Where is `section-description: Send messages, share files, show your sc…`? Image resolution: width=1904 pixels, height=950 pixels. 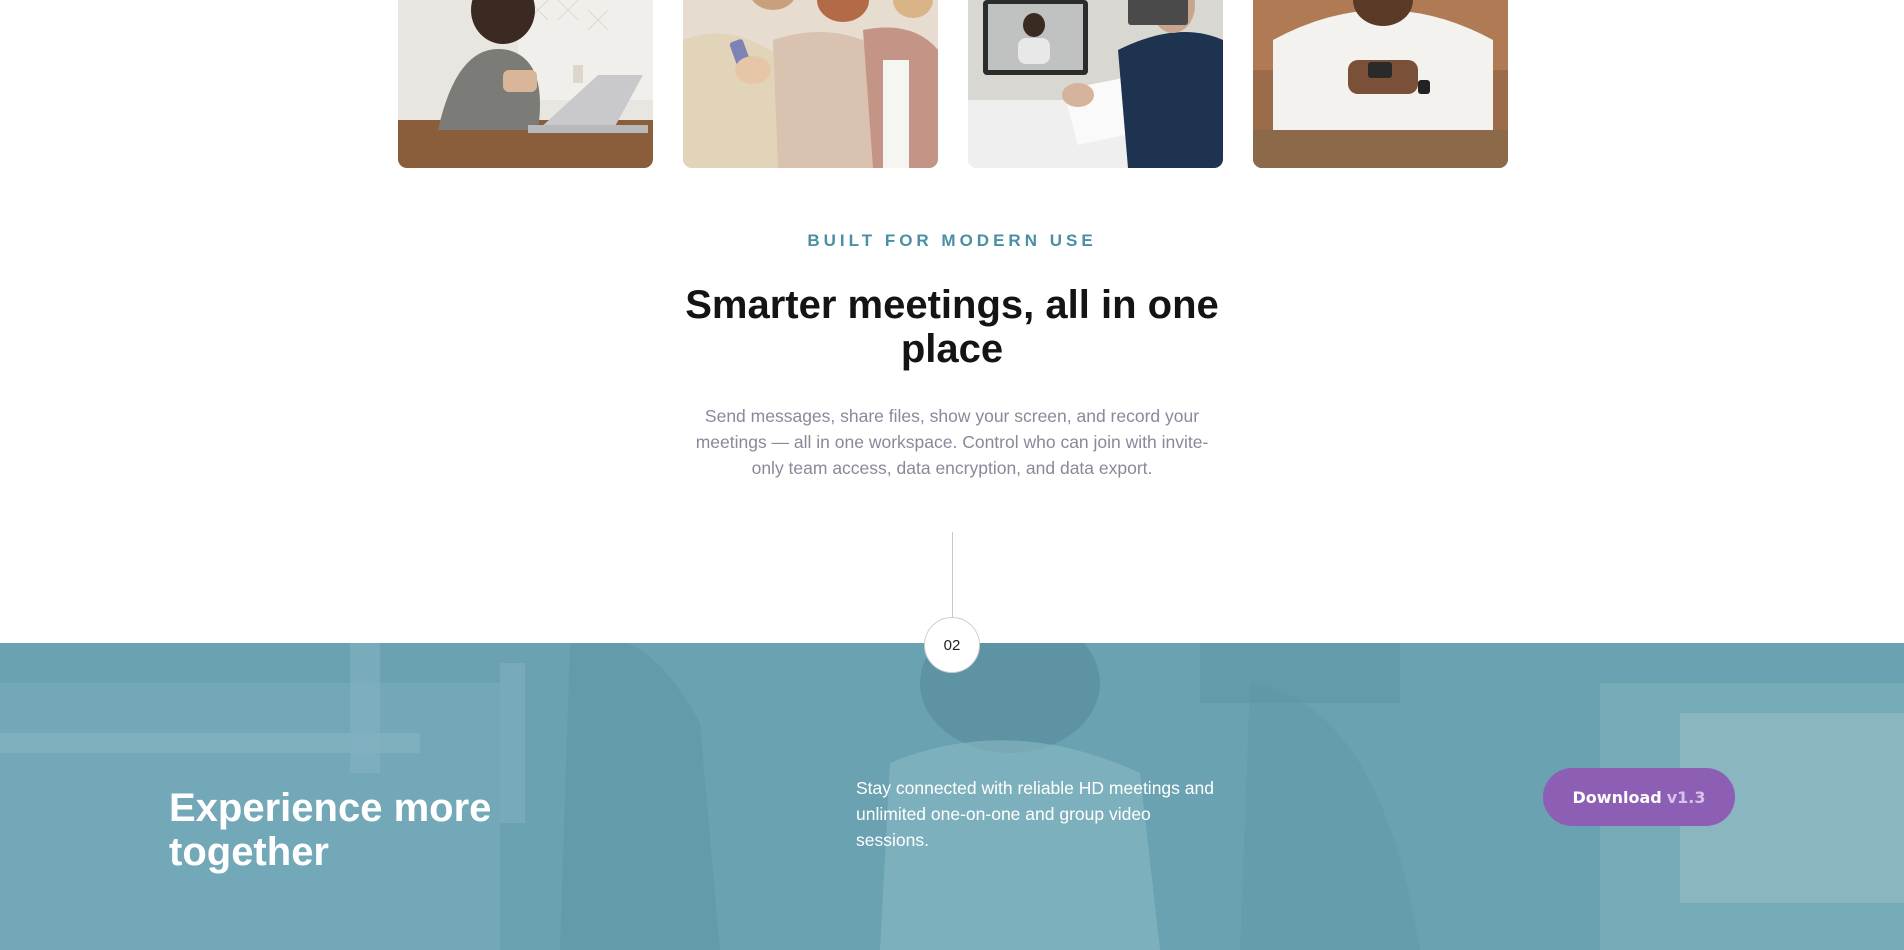
section-description: Send messages, share files, show your sc… is located at coordinates (952, 442).